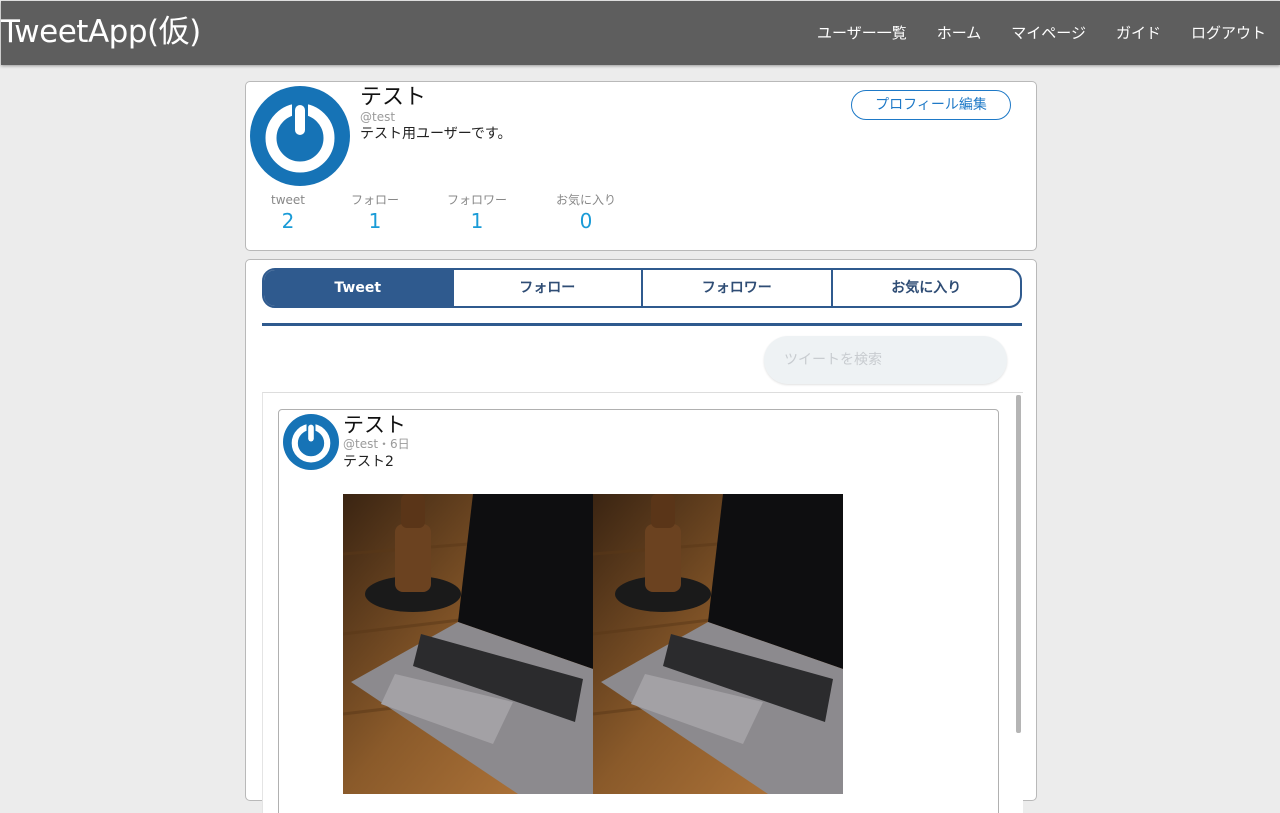  I want to click on tweet-search-input, so click(885, 360).